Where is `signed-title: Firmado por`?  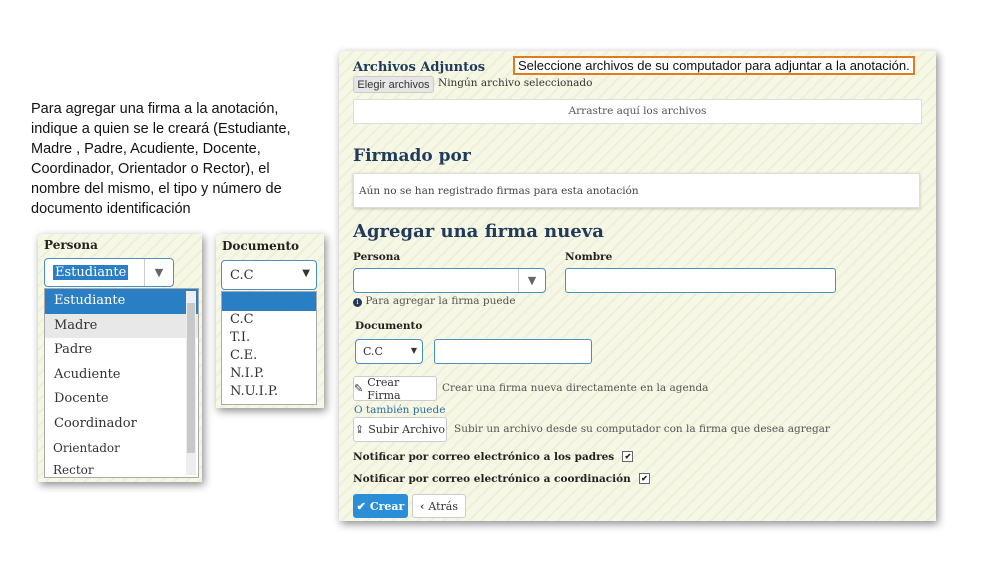
signed-title: Firmado por is located at coordinates (412, 156).